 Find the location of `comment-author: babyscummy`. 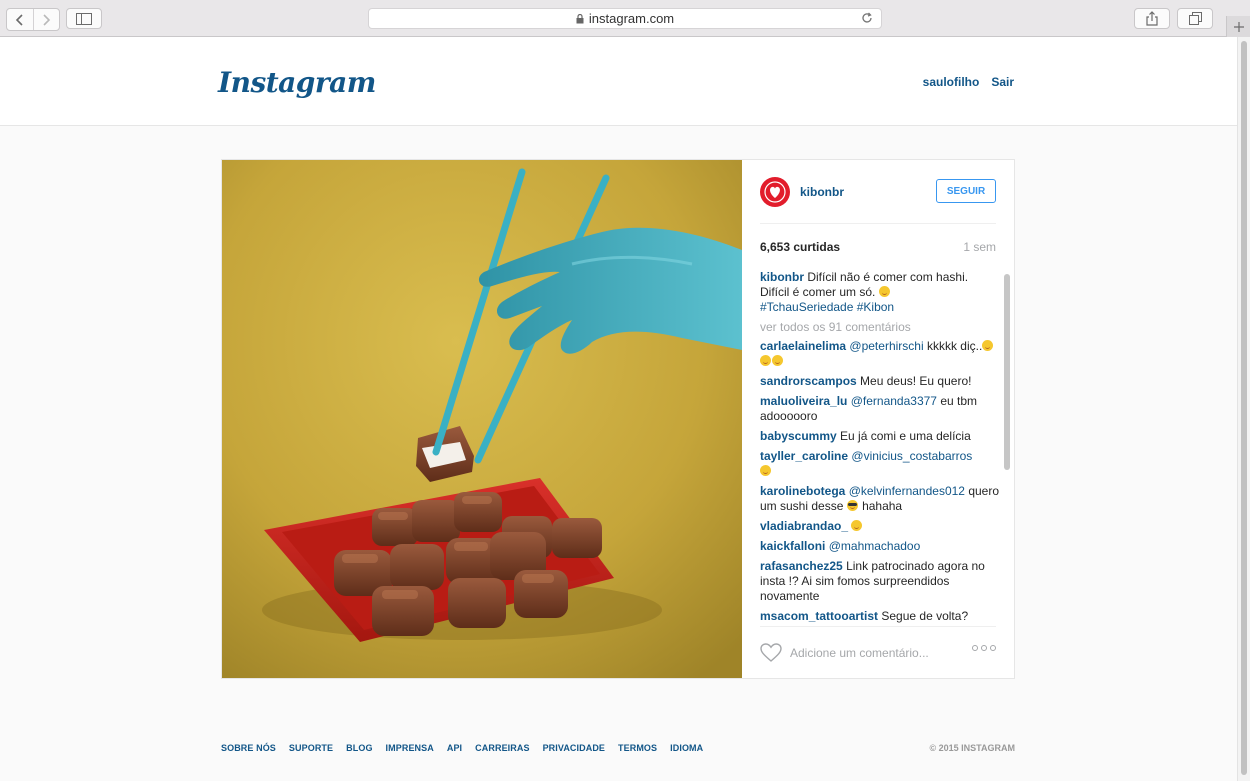

comment-author: babyscummy is located at coordinates (798, 436).